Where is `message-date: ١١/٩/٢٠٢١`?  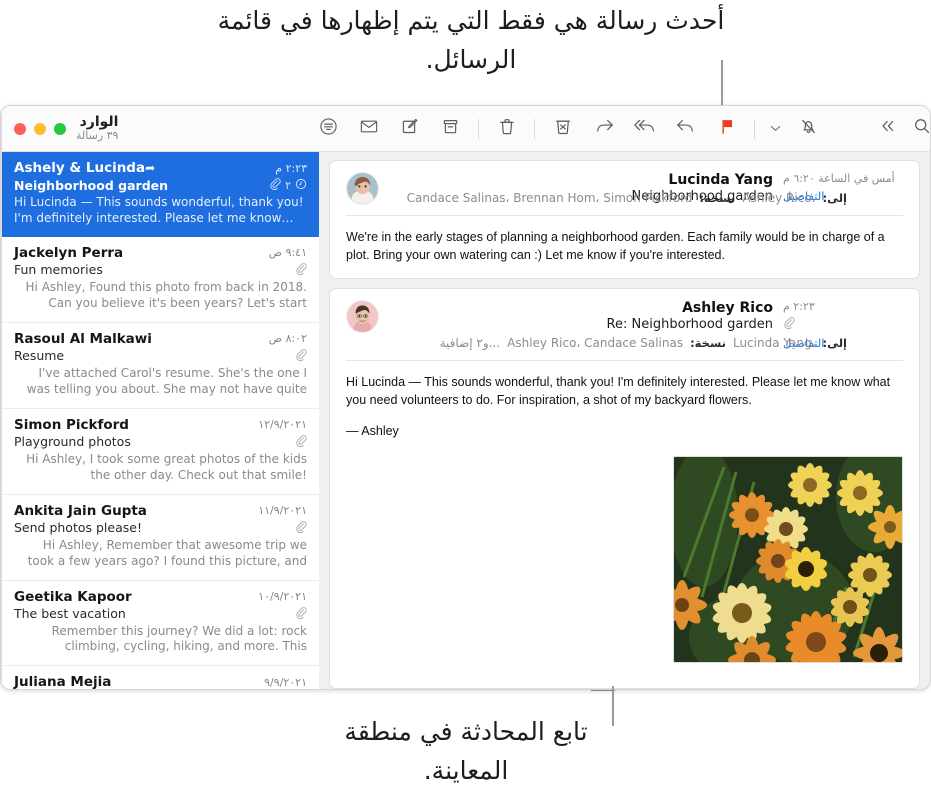
message-date: ١١/٩/٢٠٢١ is located at coordinates (282, 511).